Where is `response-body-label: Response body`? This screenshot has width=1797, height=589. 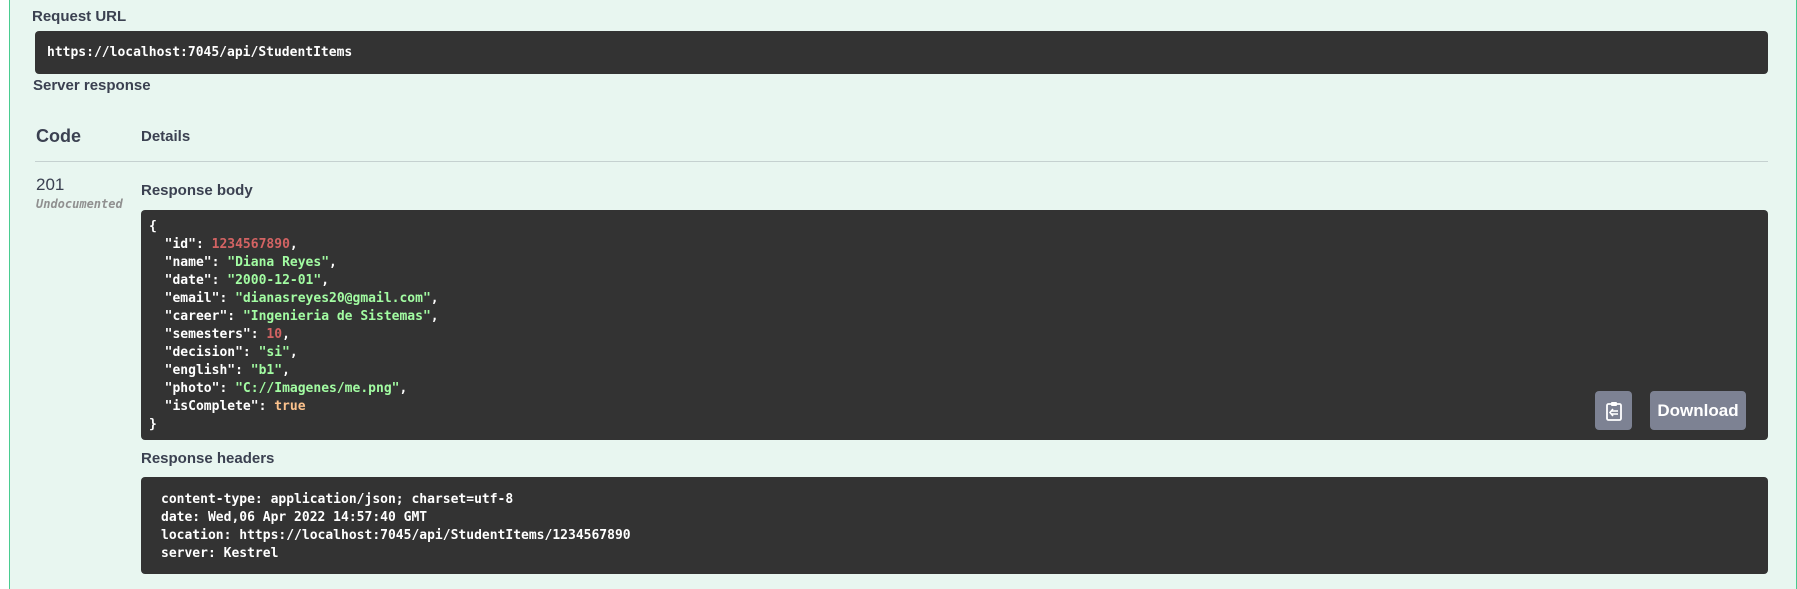 response-body-label: Response body is located at coordinates (197, 190).